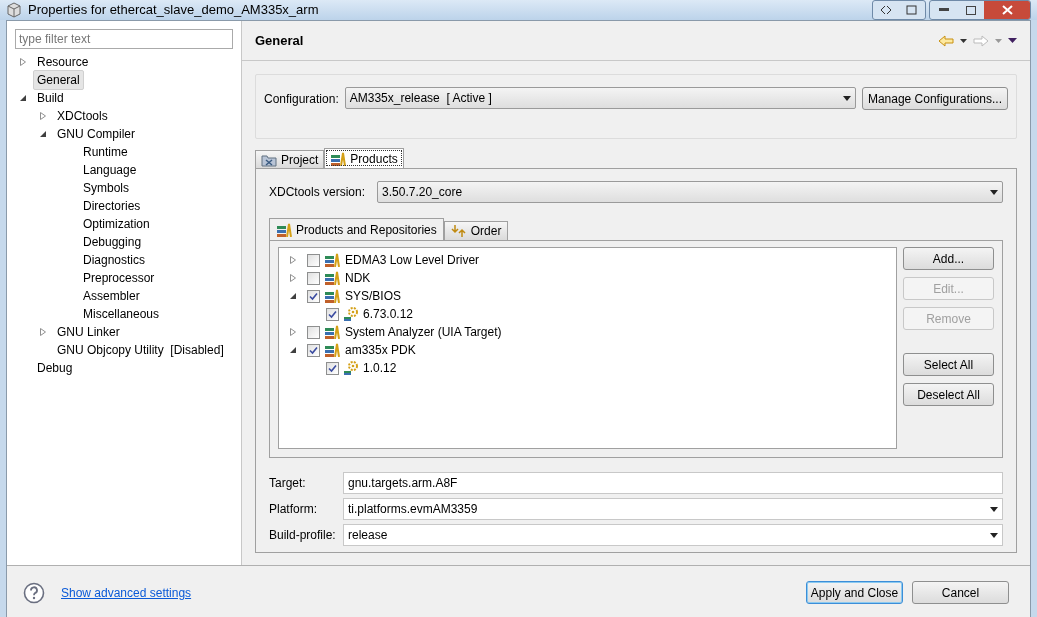  Describe the element at coordinates (116, 224) in the screenshot. I see `tree-item: Optimization` at that location.